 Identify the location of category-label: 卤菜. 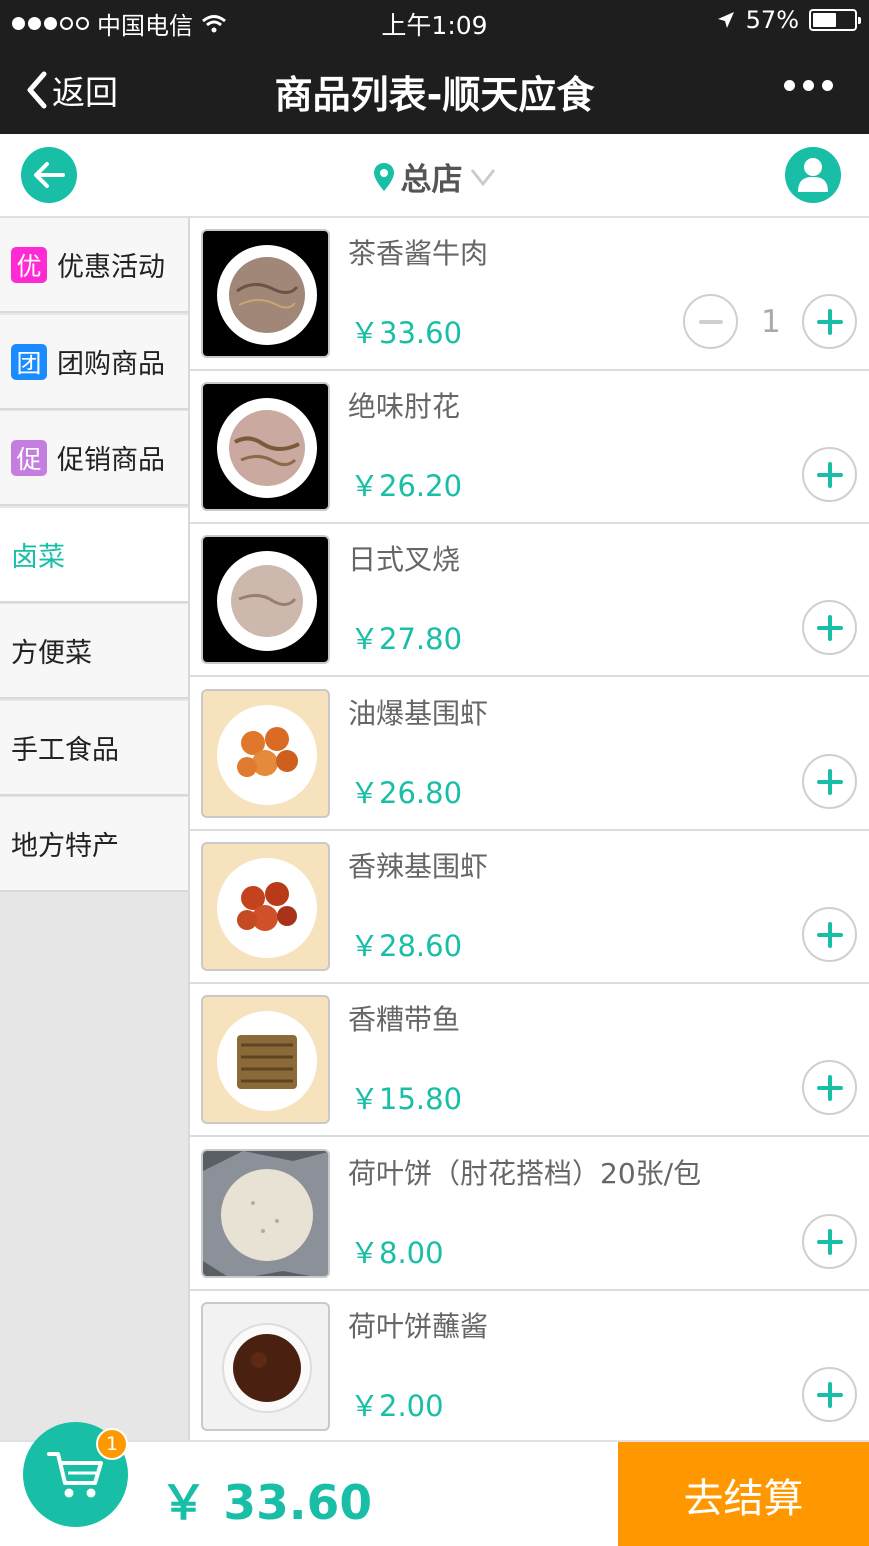
(38, 557).